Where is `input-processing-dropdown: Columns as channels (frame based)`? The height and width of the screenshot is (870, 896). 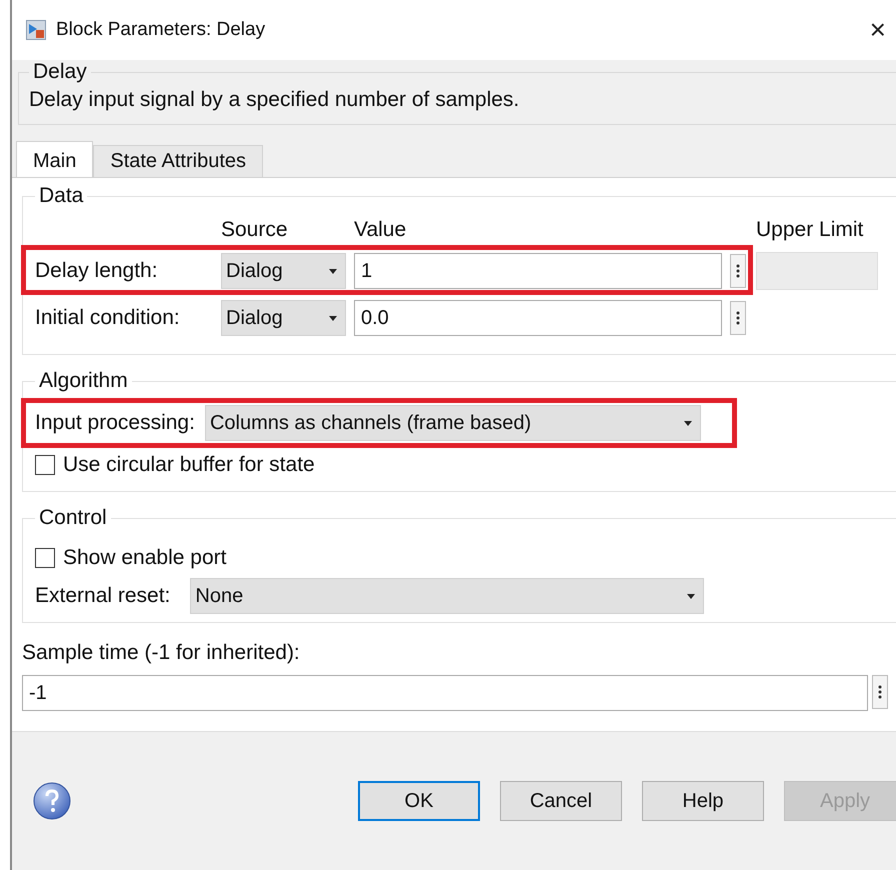
input-processing-dropdown: Columns as channels (frame based) is located at coordinates (452, 423).